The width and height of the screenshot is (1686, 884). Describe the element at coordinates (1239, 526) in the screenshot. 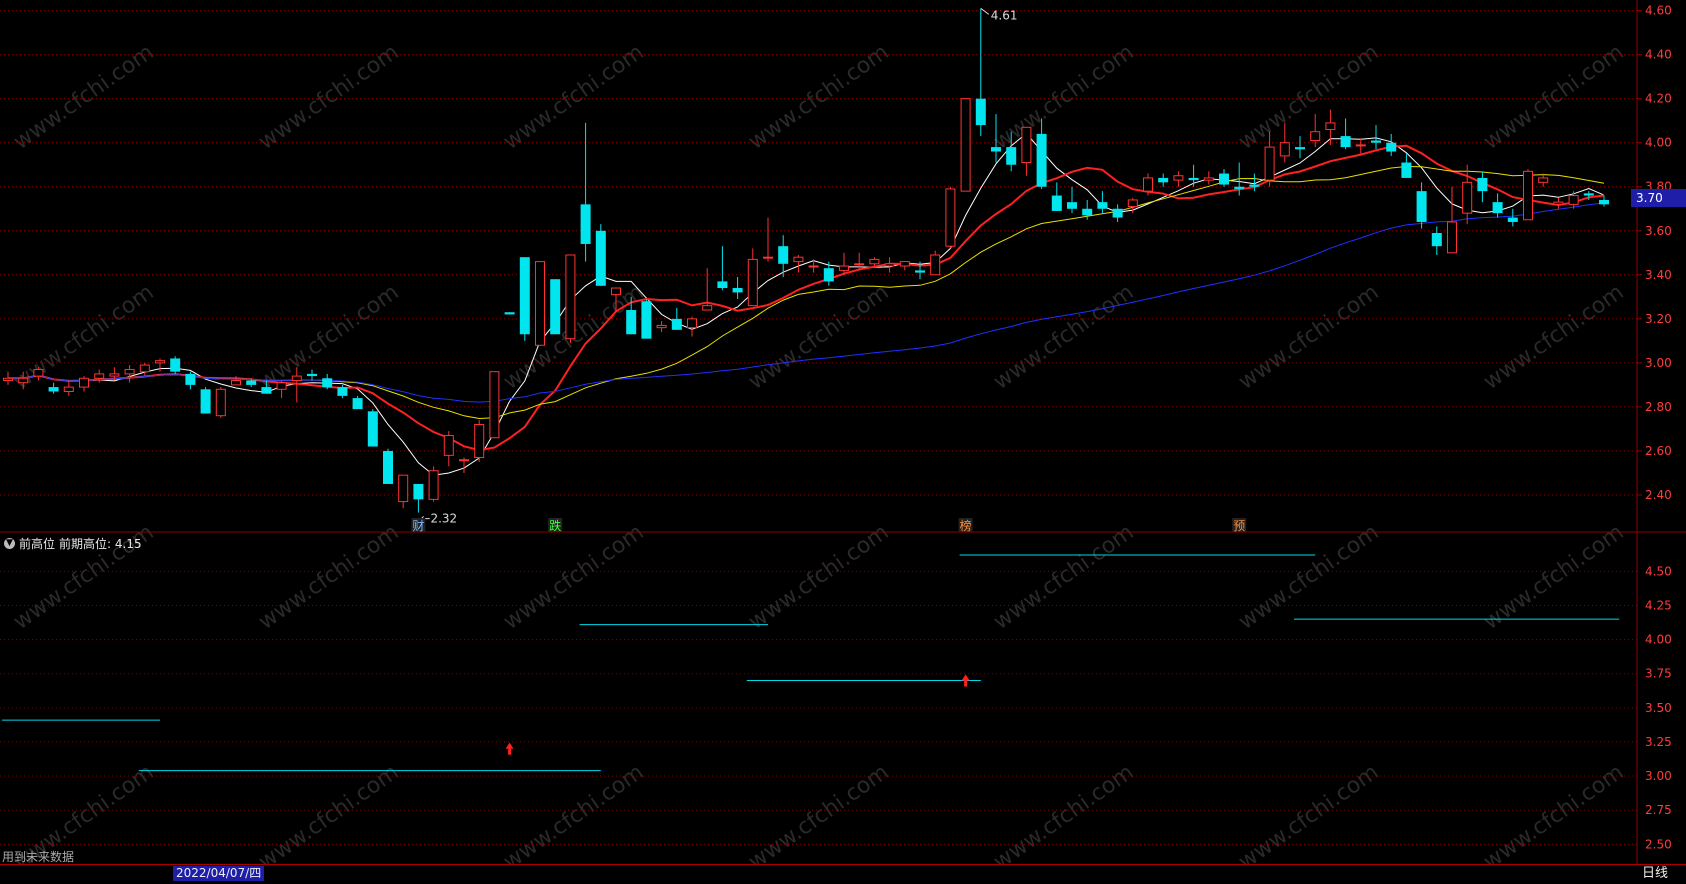

I see `event-marker: 预` at that location.